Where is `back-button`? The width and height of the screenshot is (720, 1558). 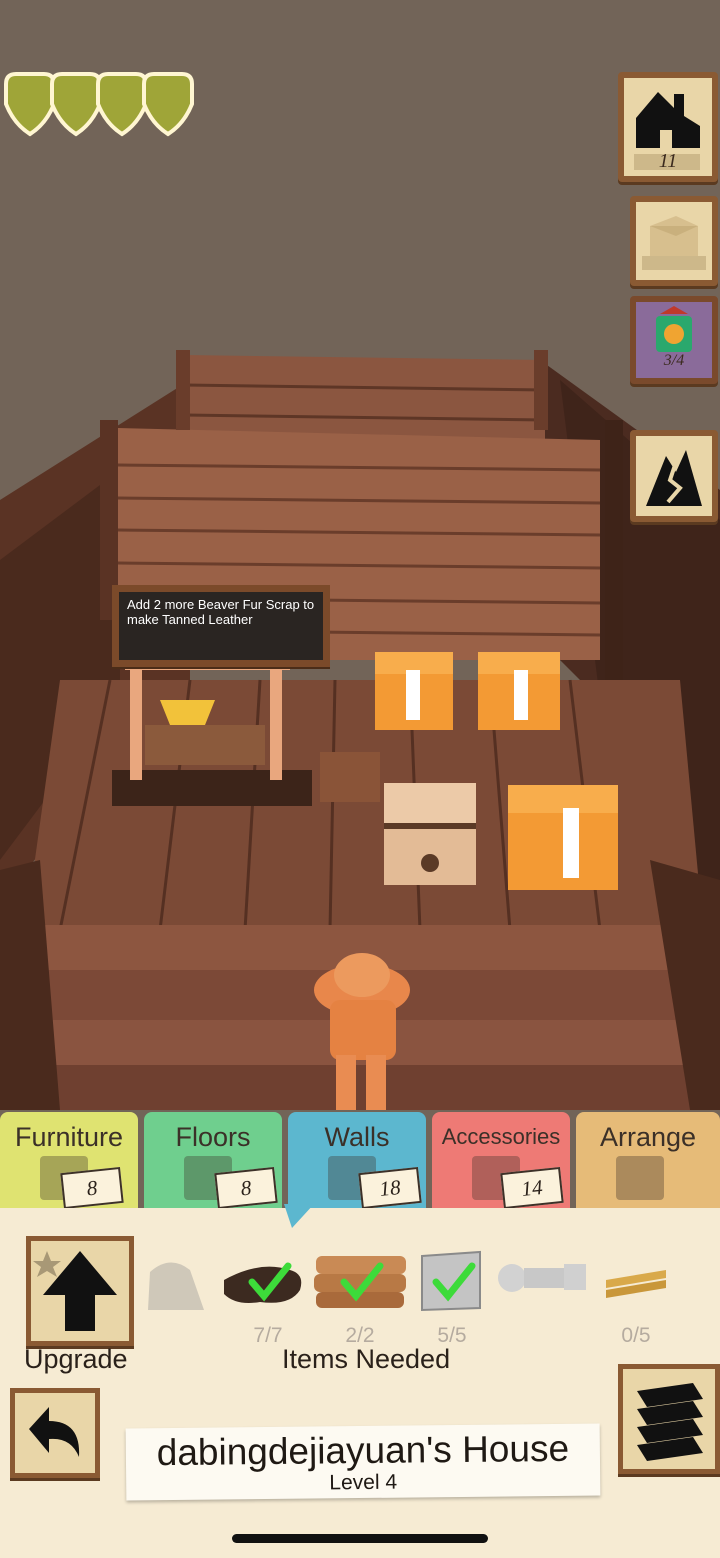
back-button is located at coordinates (55, 1433).